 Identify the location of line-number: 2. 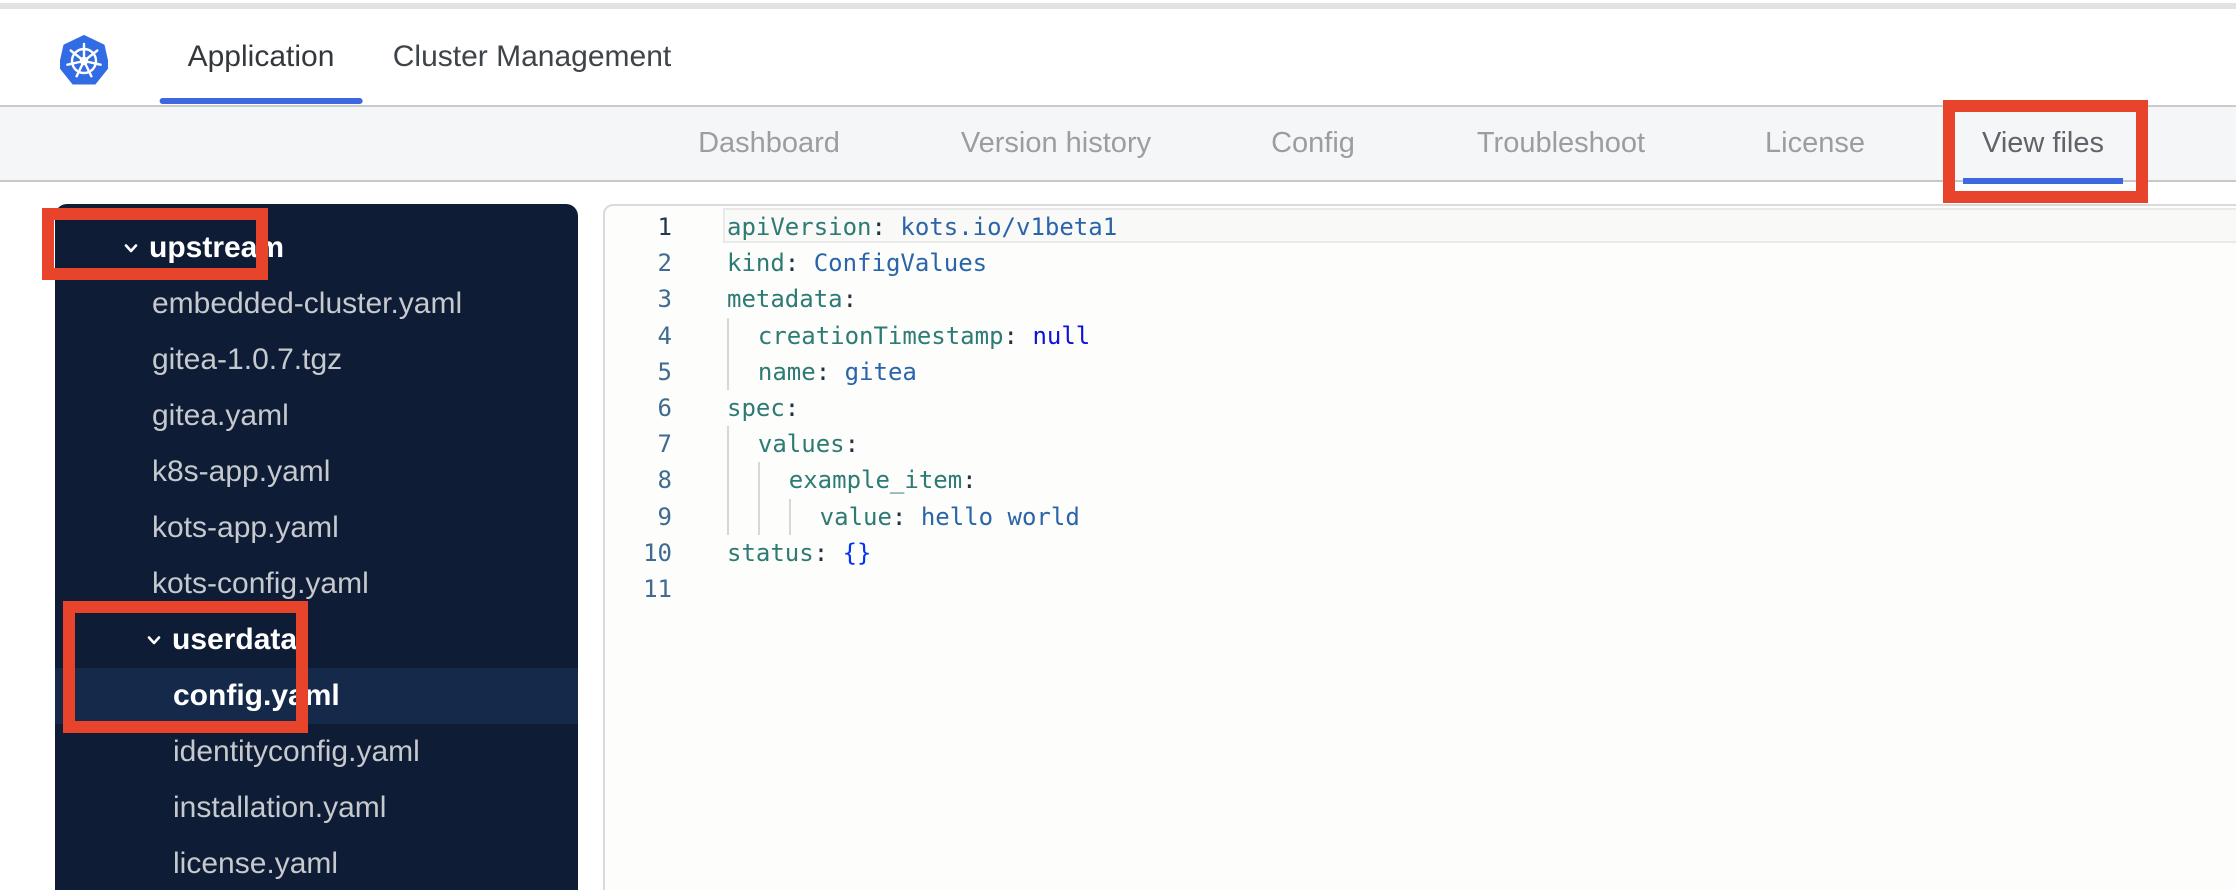
(664, 263).